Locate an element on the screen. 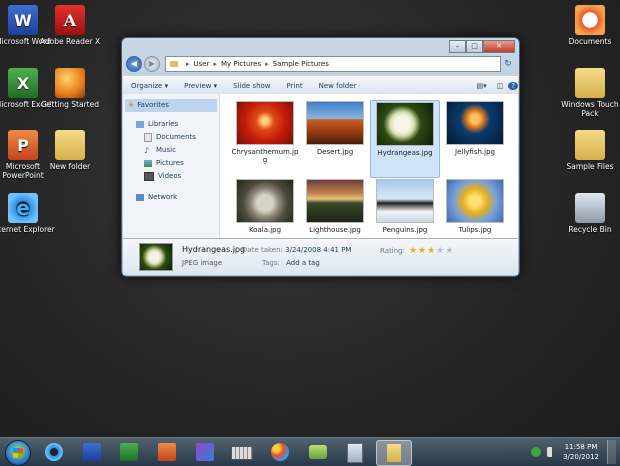 The width and height of the screenshot is (620, 466). desktop-icon-documents: Documents is located at coordinates (589, 25).